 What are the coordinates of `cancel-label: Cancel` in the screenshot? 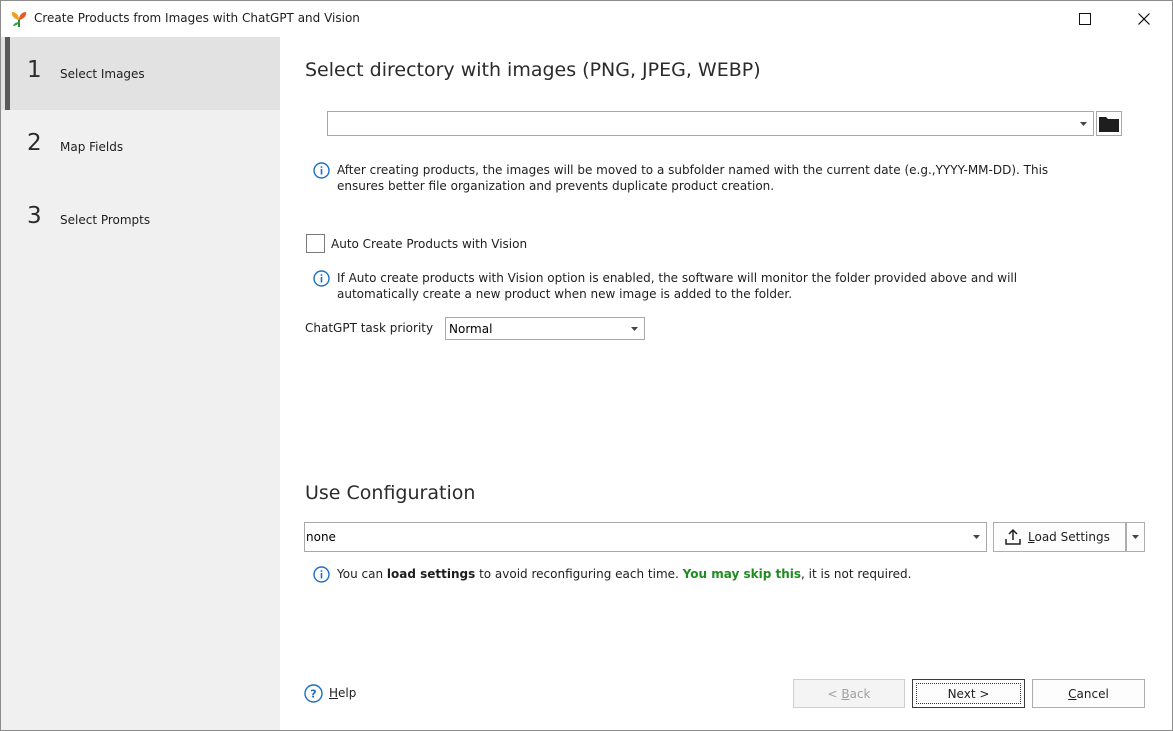 It's located at (1088, 693).